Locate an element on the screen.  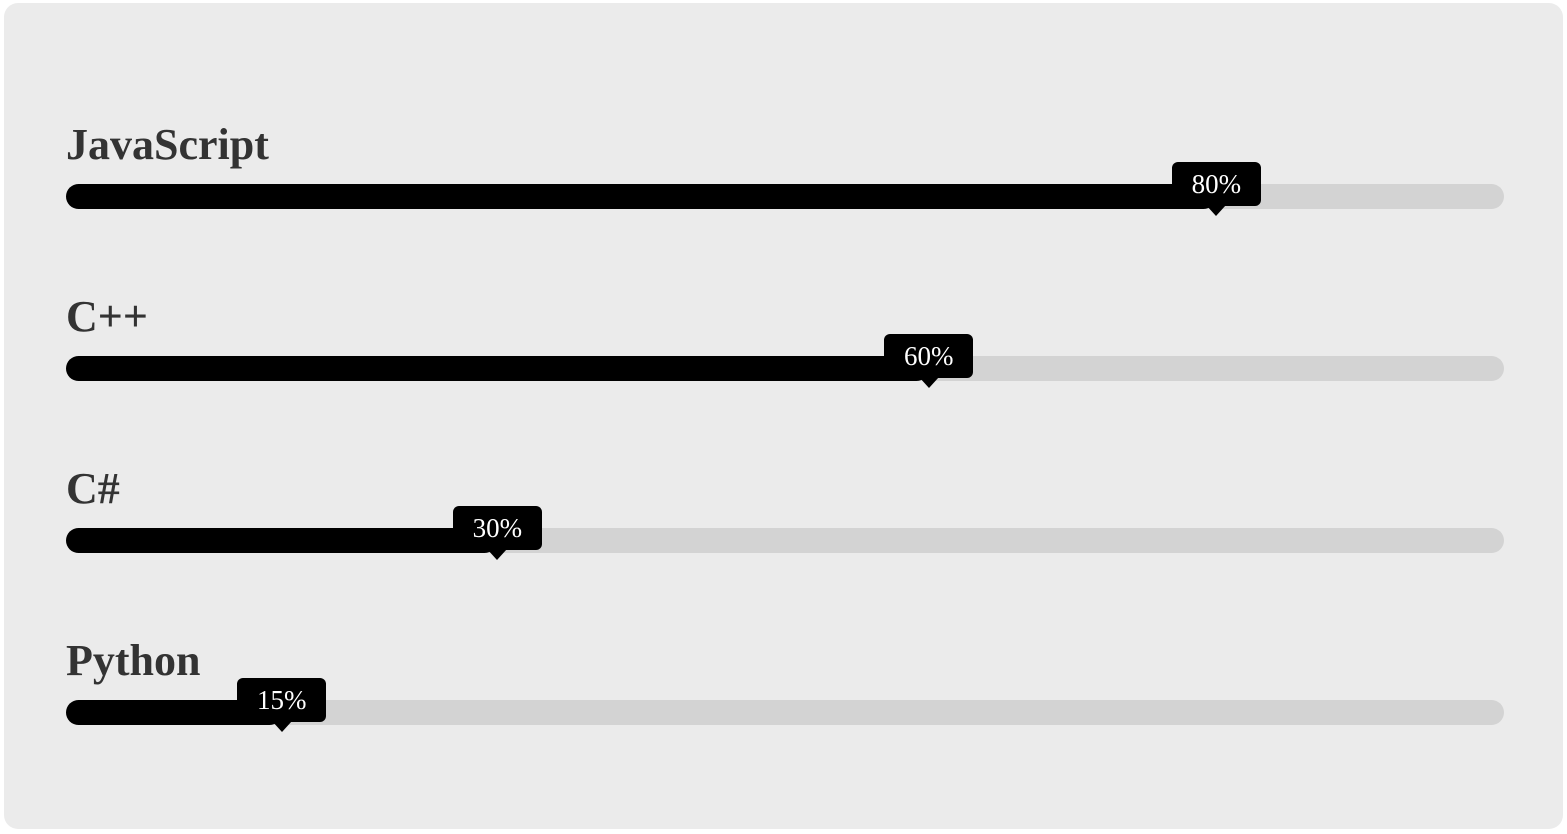
skill-name: JavaScript is located at coordinates (167, 144).